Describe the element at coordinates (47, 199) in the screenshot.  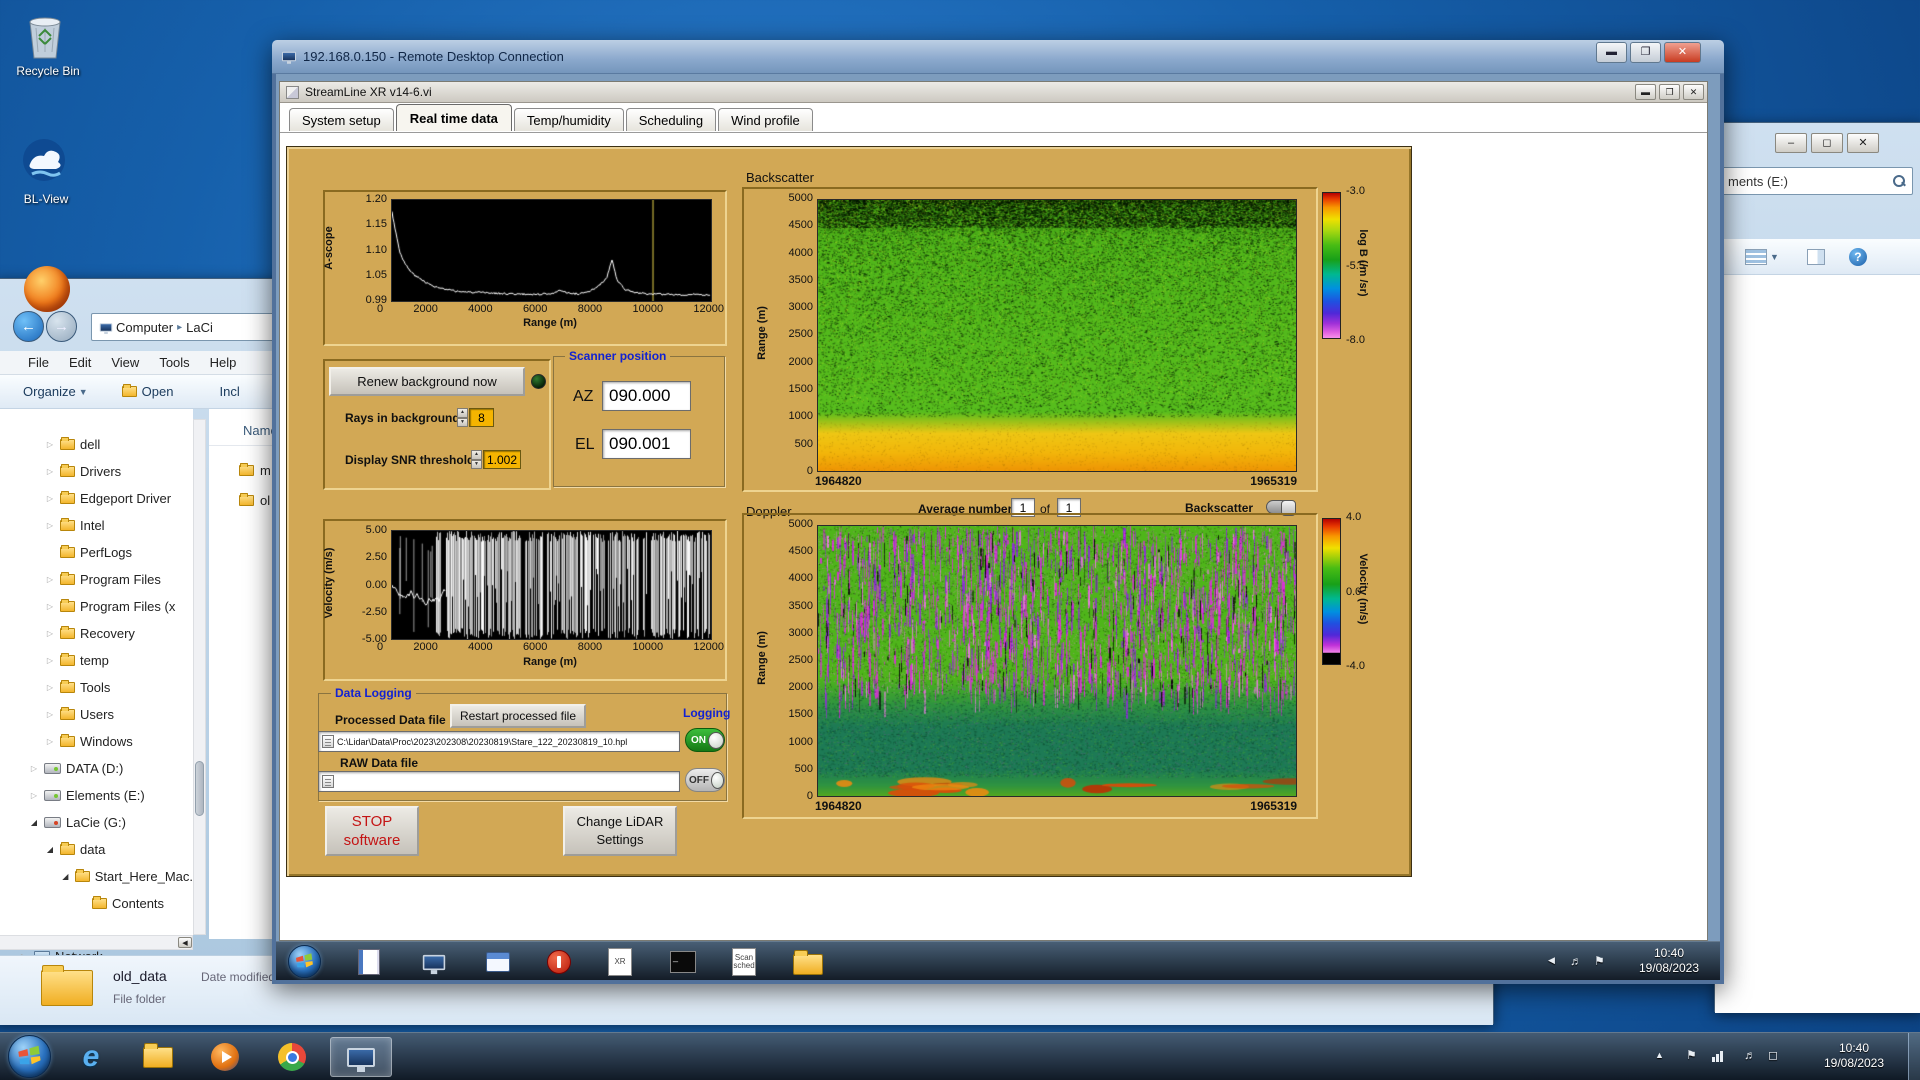
I see `bl-view-label: BL-View` at that location.